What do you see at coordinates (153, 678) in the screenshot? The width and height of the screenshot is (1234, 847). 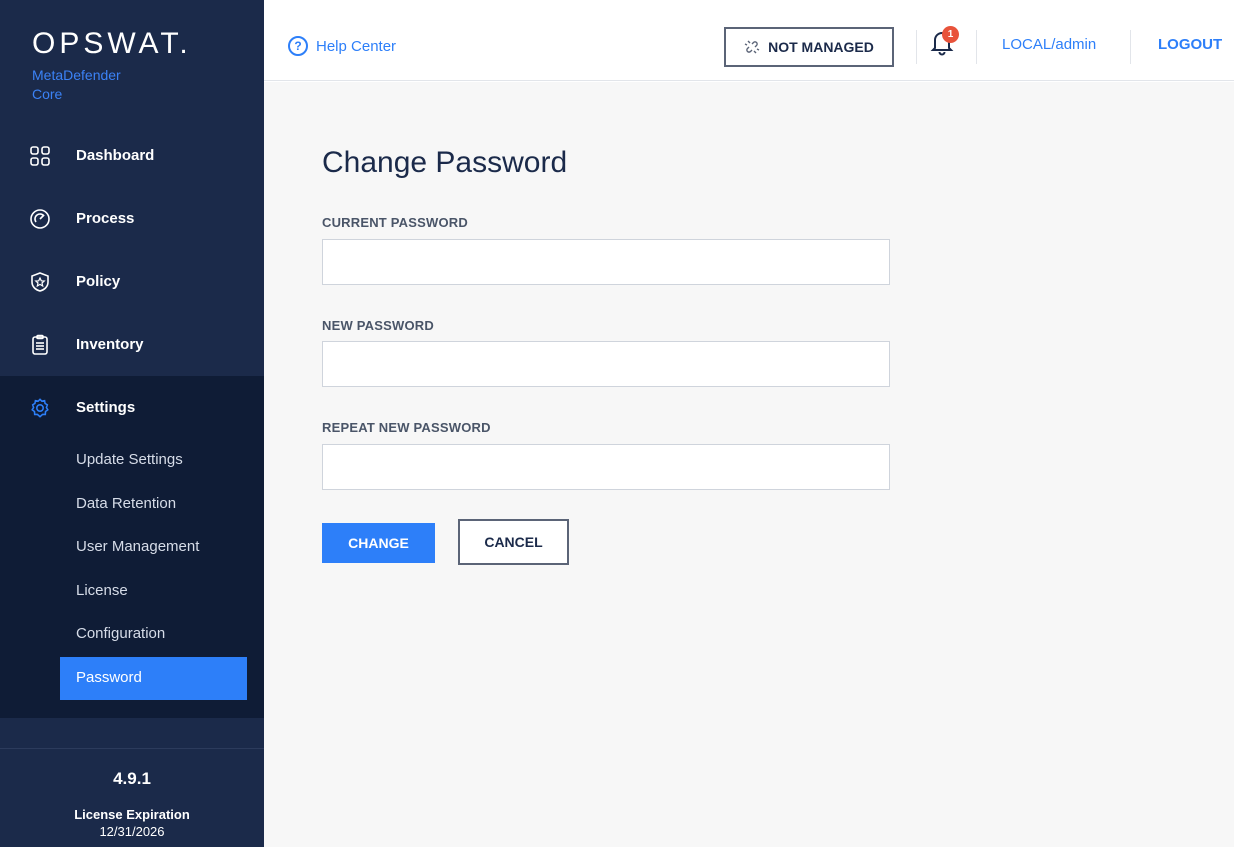 I see `sidebar-subitem-password: Password` at bounding box center [153, 678].